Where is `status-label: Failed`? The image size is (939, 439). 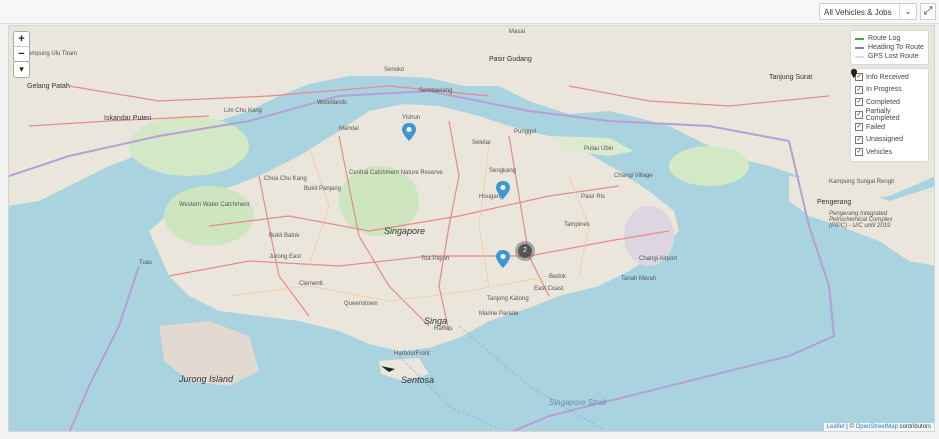 status-label: Failed is located at coordinates (876, 127).